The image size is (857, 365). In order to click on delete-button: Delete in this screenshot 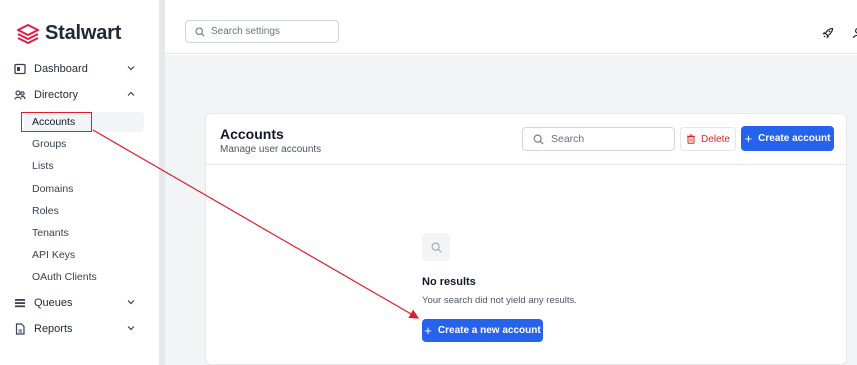, I will do `click(708, 139)`.